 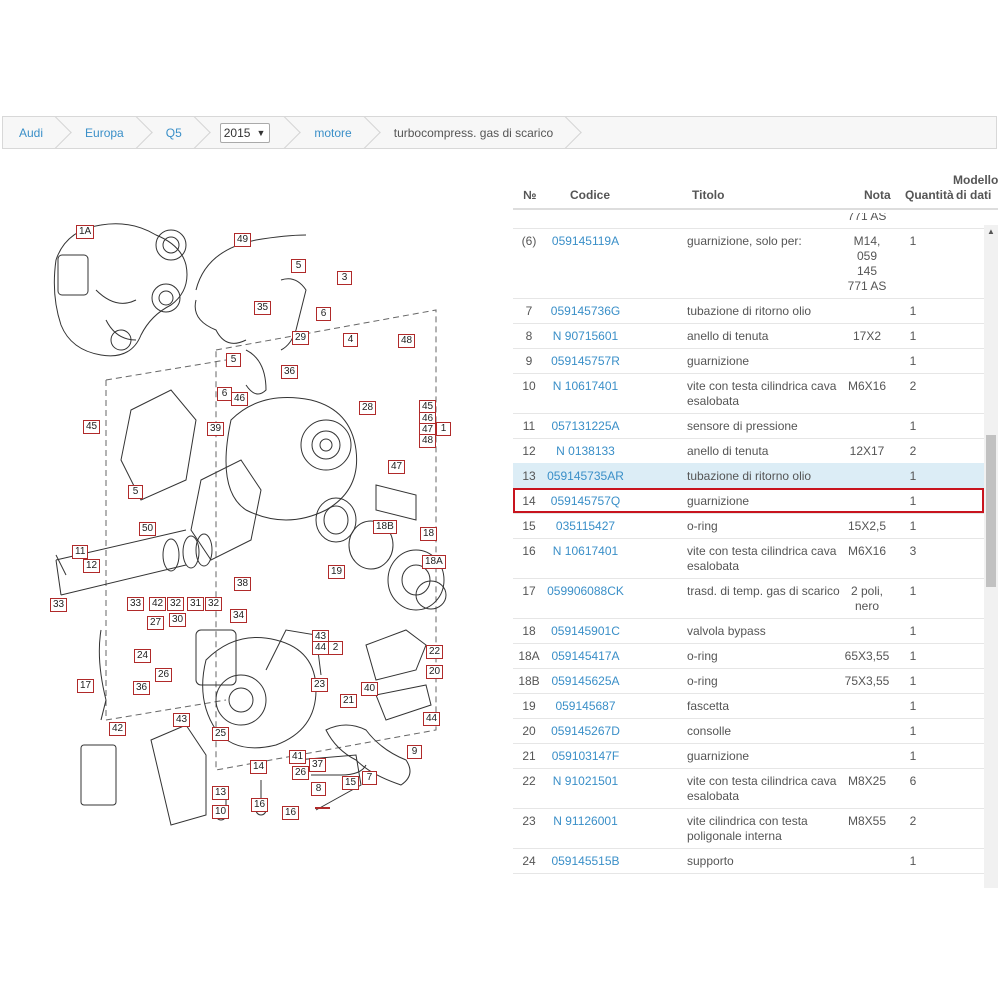 What do you see at coordinates (290, 372) in the screenshot?
I see `callout-36: 36` at bounding box center [290, 372].